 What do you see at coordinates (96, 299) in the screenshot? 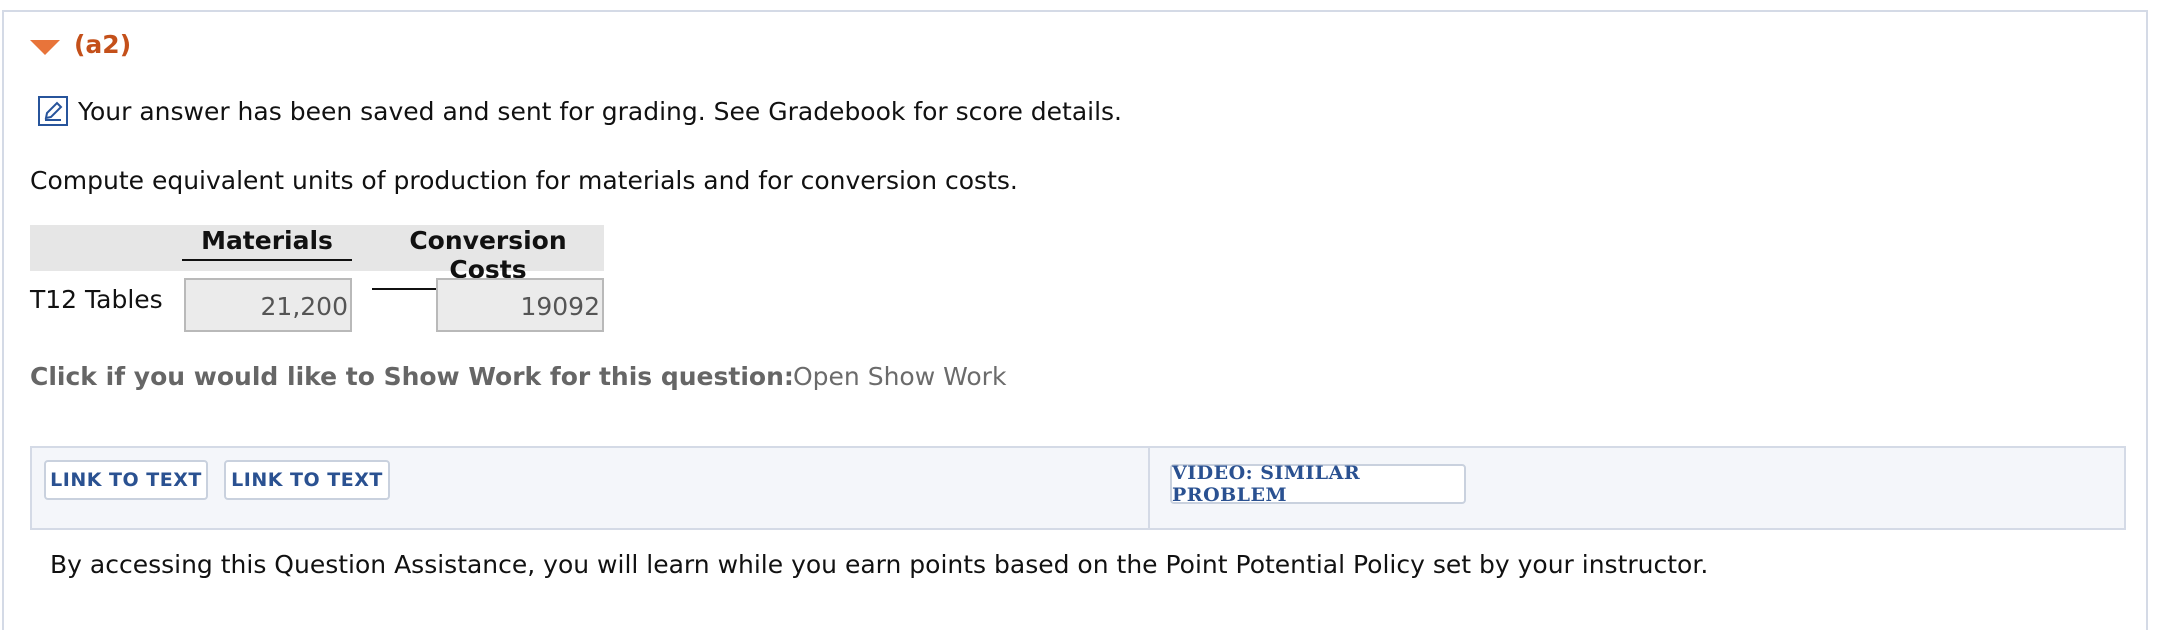
I see `row-label: T12 Tables` at bounding box center [96, 299].